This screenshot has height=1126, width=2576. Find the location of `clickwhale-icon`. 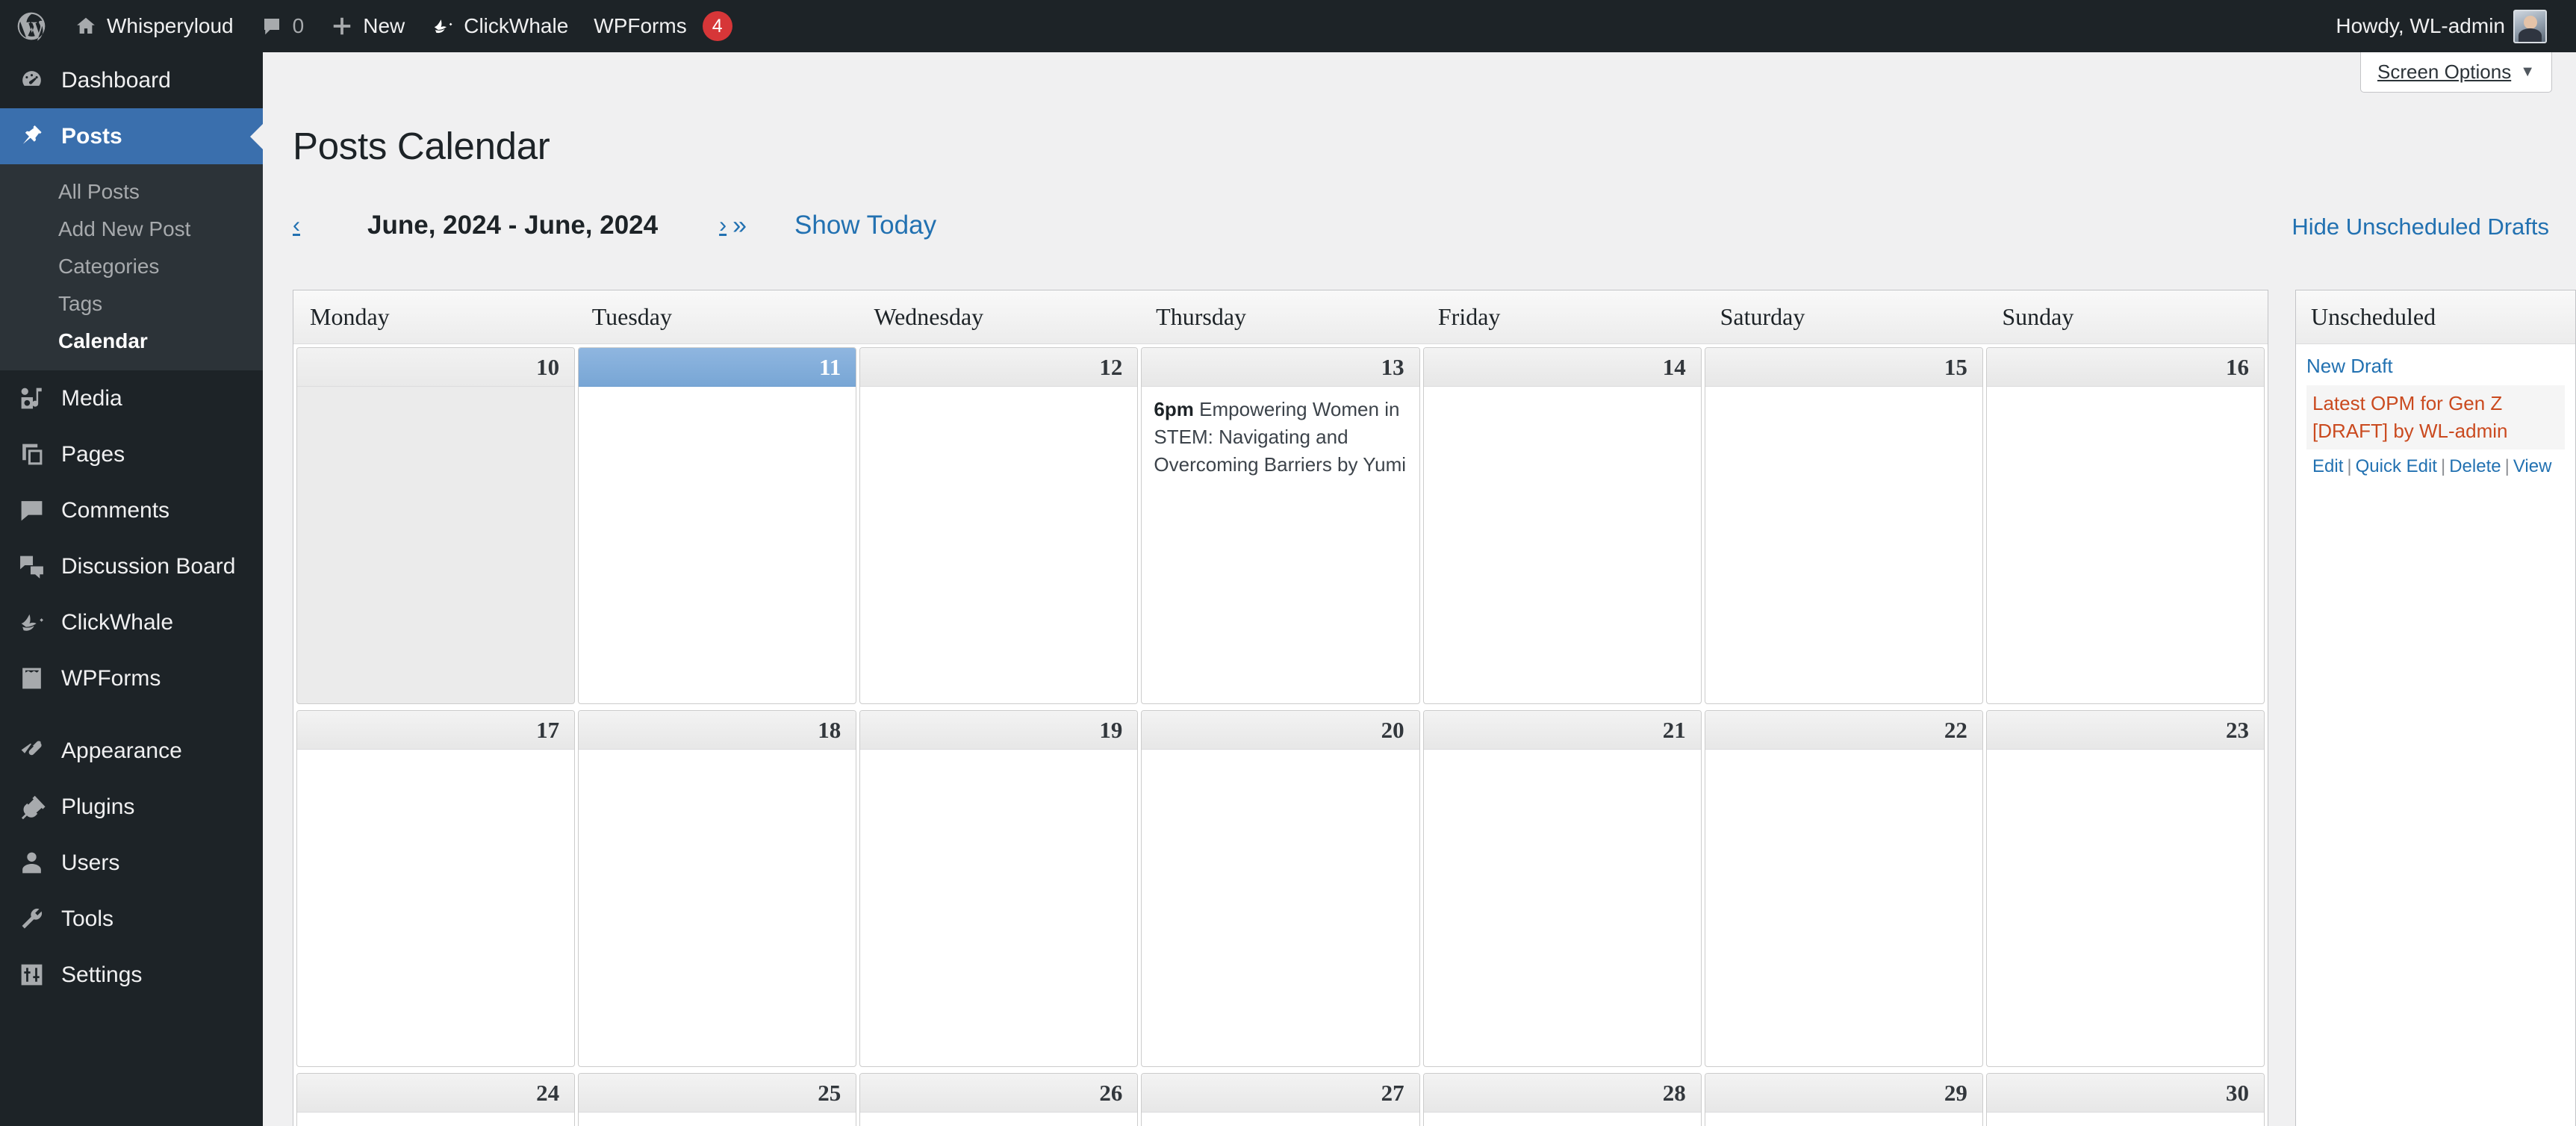

clickwhale-icon is located at coordinates (442, 26).